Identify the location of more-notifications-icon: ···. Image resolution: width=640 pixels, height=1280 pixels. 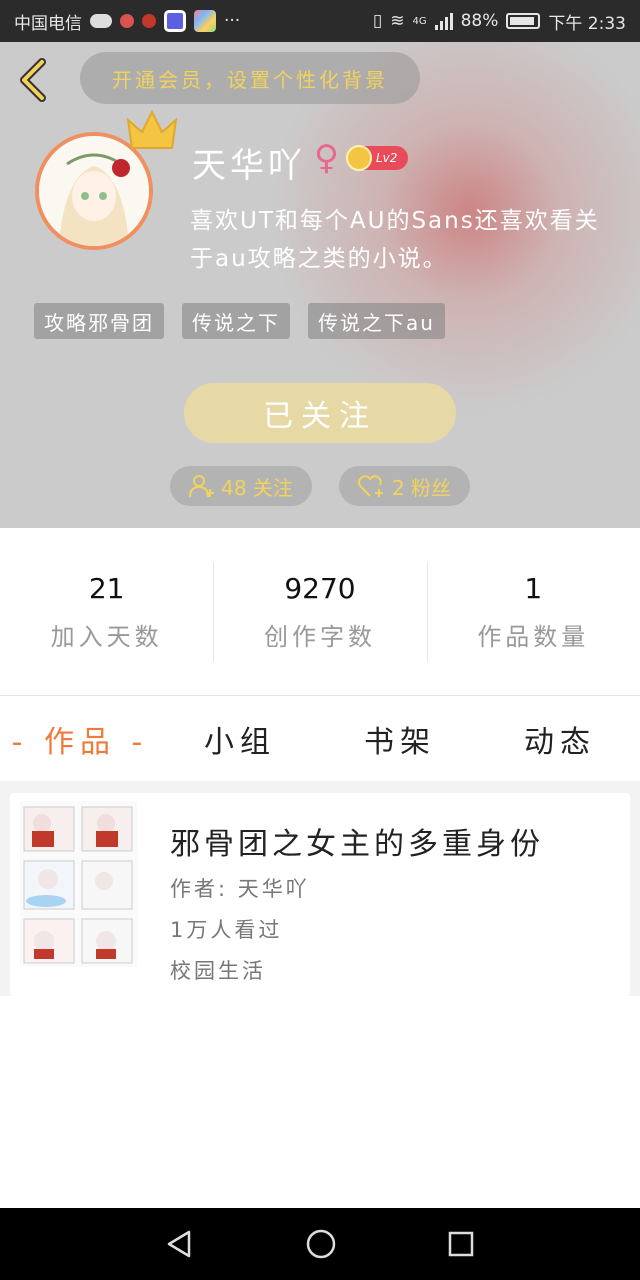
(232, 21).